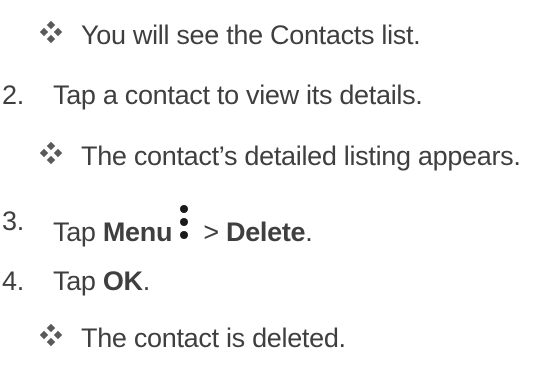 This screenshot has width=548, height=366. What do you see at coordinates (266, 232) in the screenshot?
I see `delete-label: Delete` at bounding box center [266, 232].